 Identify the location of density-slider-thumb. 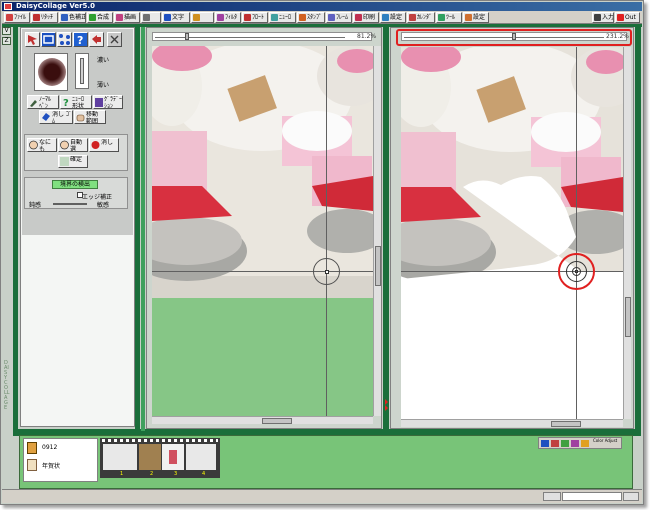
(82, 71).